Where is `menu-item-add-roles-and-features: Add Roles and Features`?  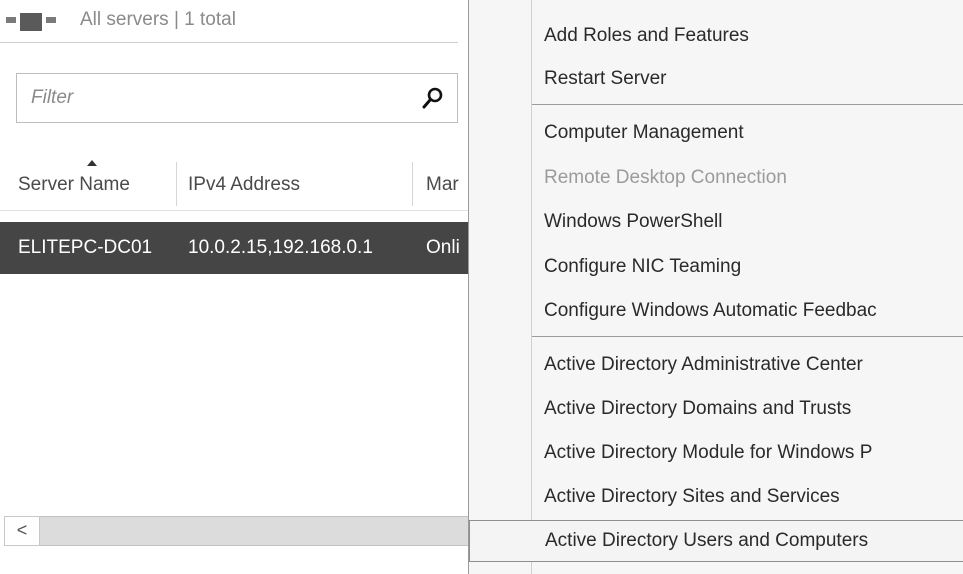 menu-item-add-roles-and-features: Add Roles and Features is located at coordinates (716, 36).